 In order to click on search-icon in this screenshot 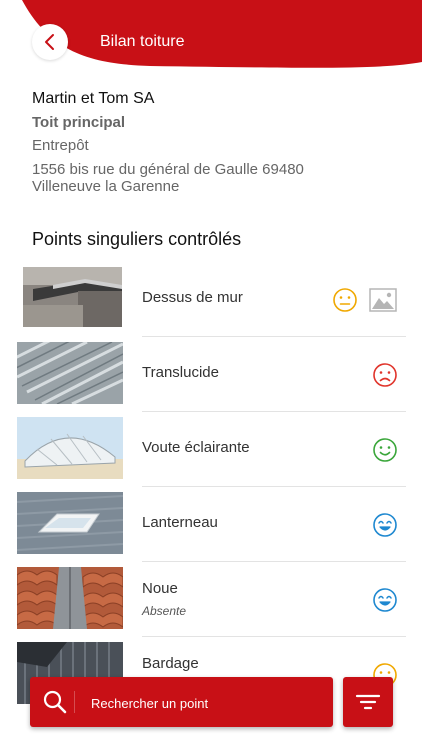, I will do `click(55, 702)`.